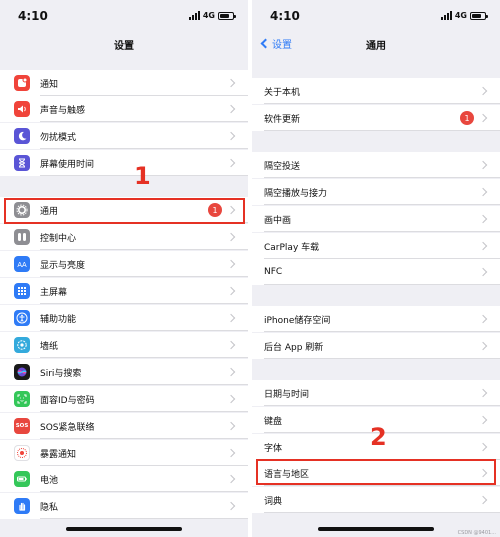 This screenshot has width=500, height=537. Describe the element at coordinates (124, 453) in the screenshot. I see `settings-row-14: 暴露通知` at that location.